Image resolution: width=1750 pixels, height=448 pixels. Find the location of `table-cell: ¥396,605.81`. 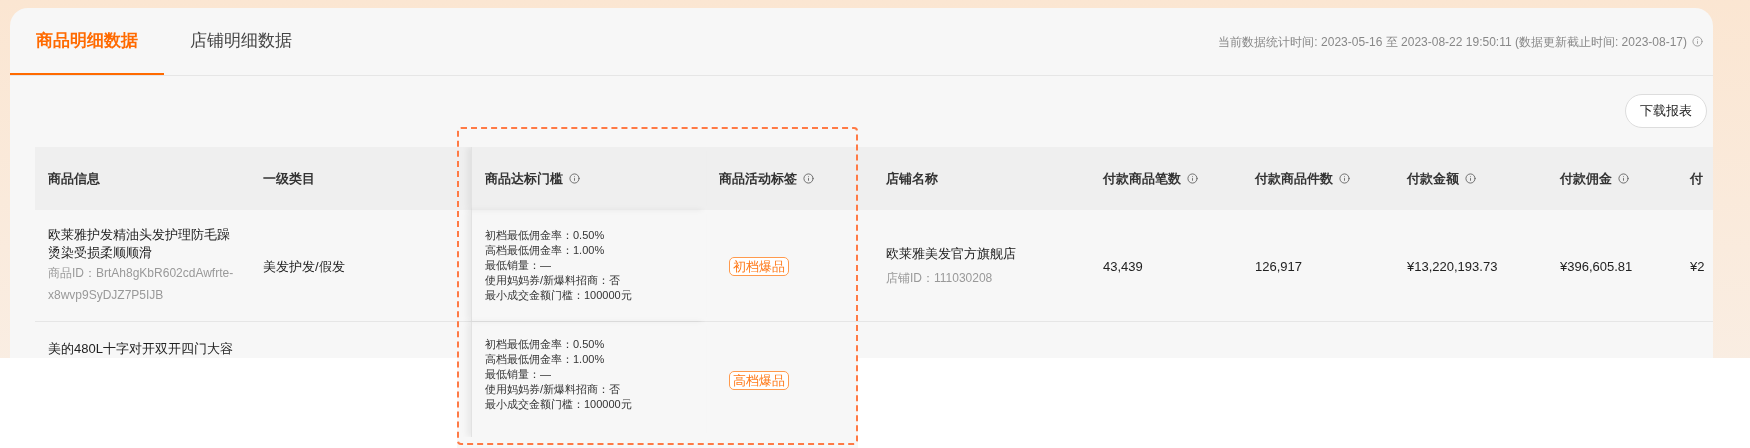

table-cell: ¥396,605.81 is located at coordinates (1596, 266).